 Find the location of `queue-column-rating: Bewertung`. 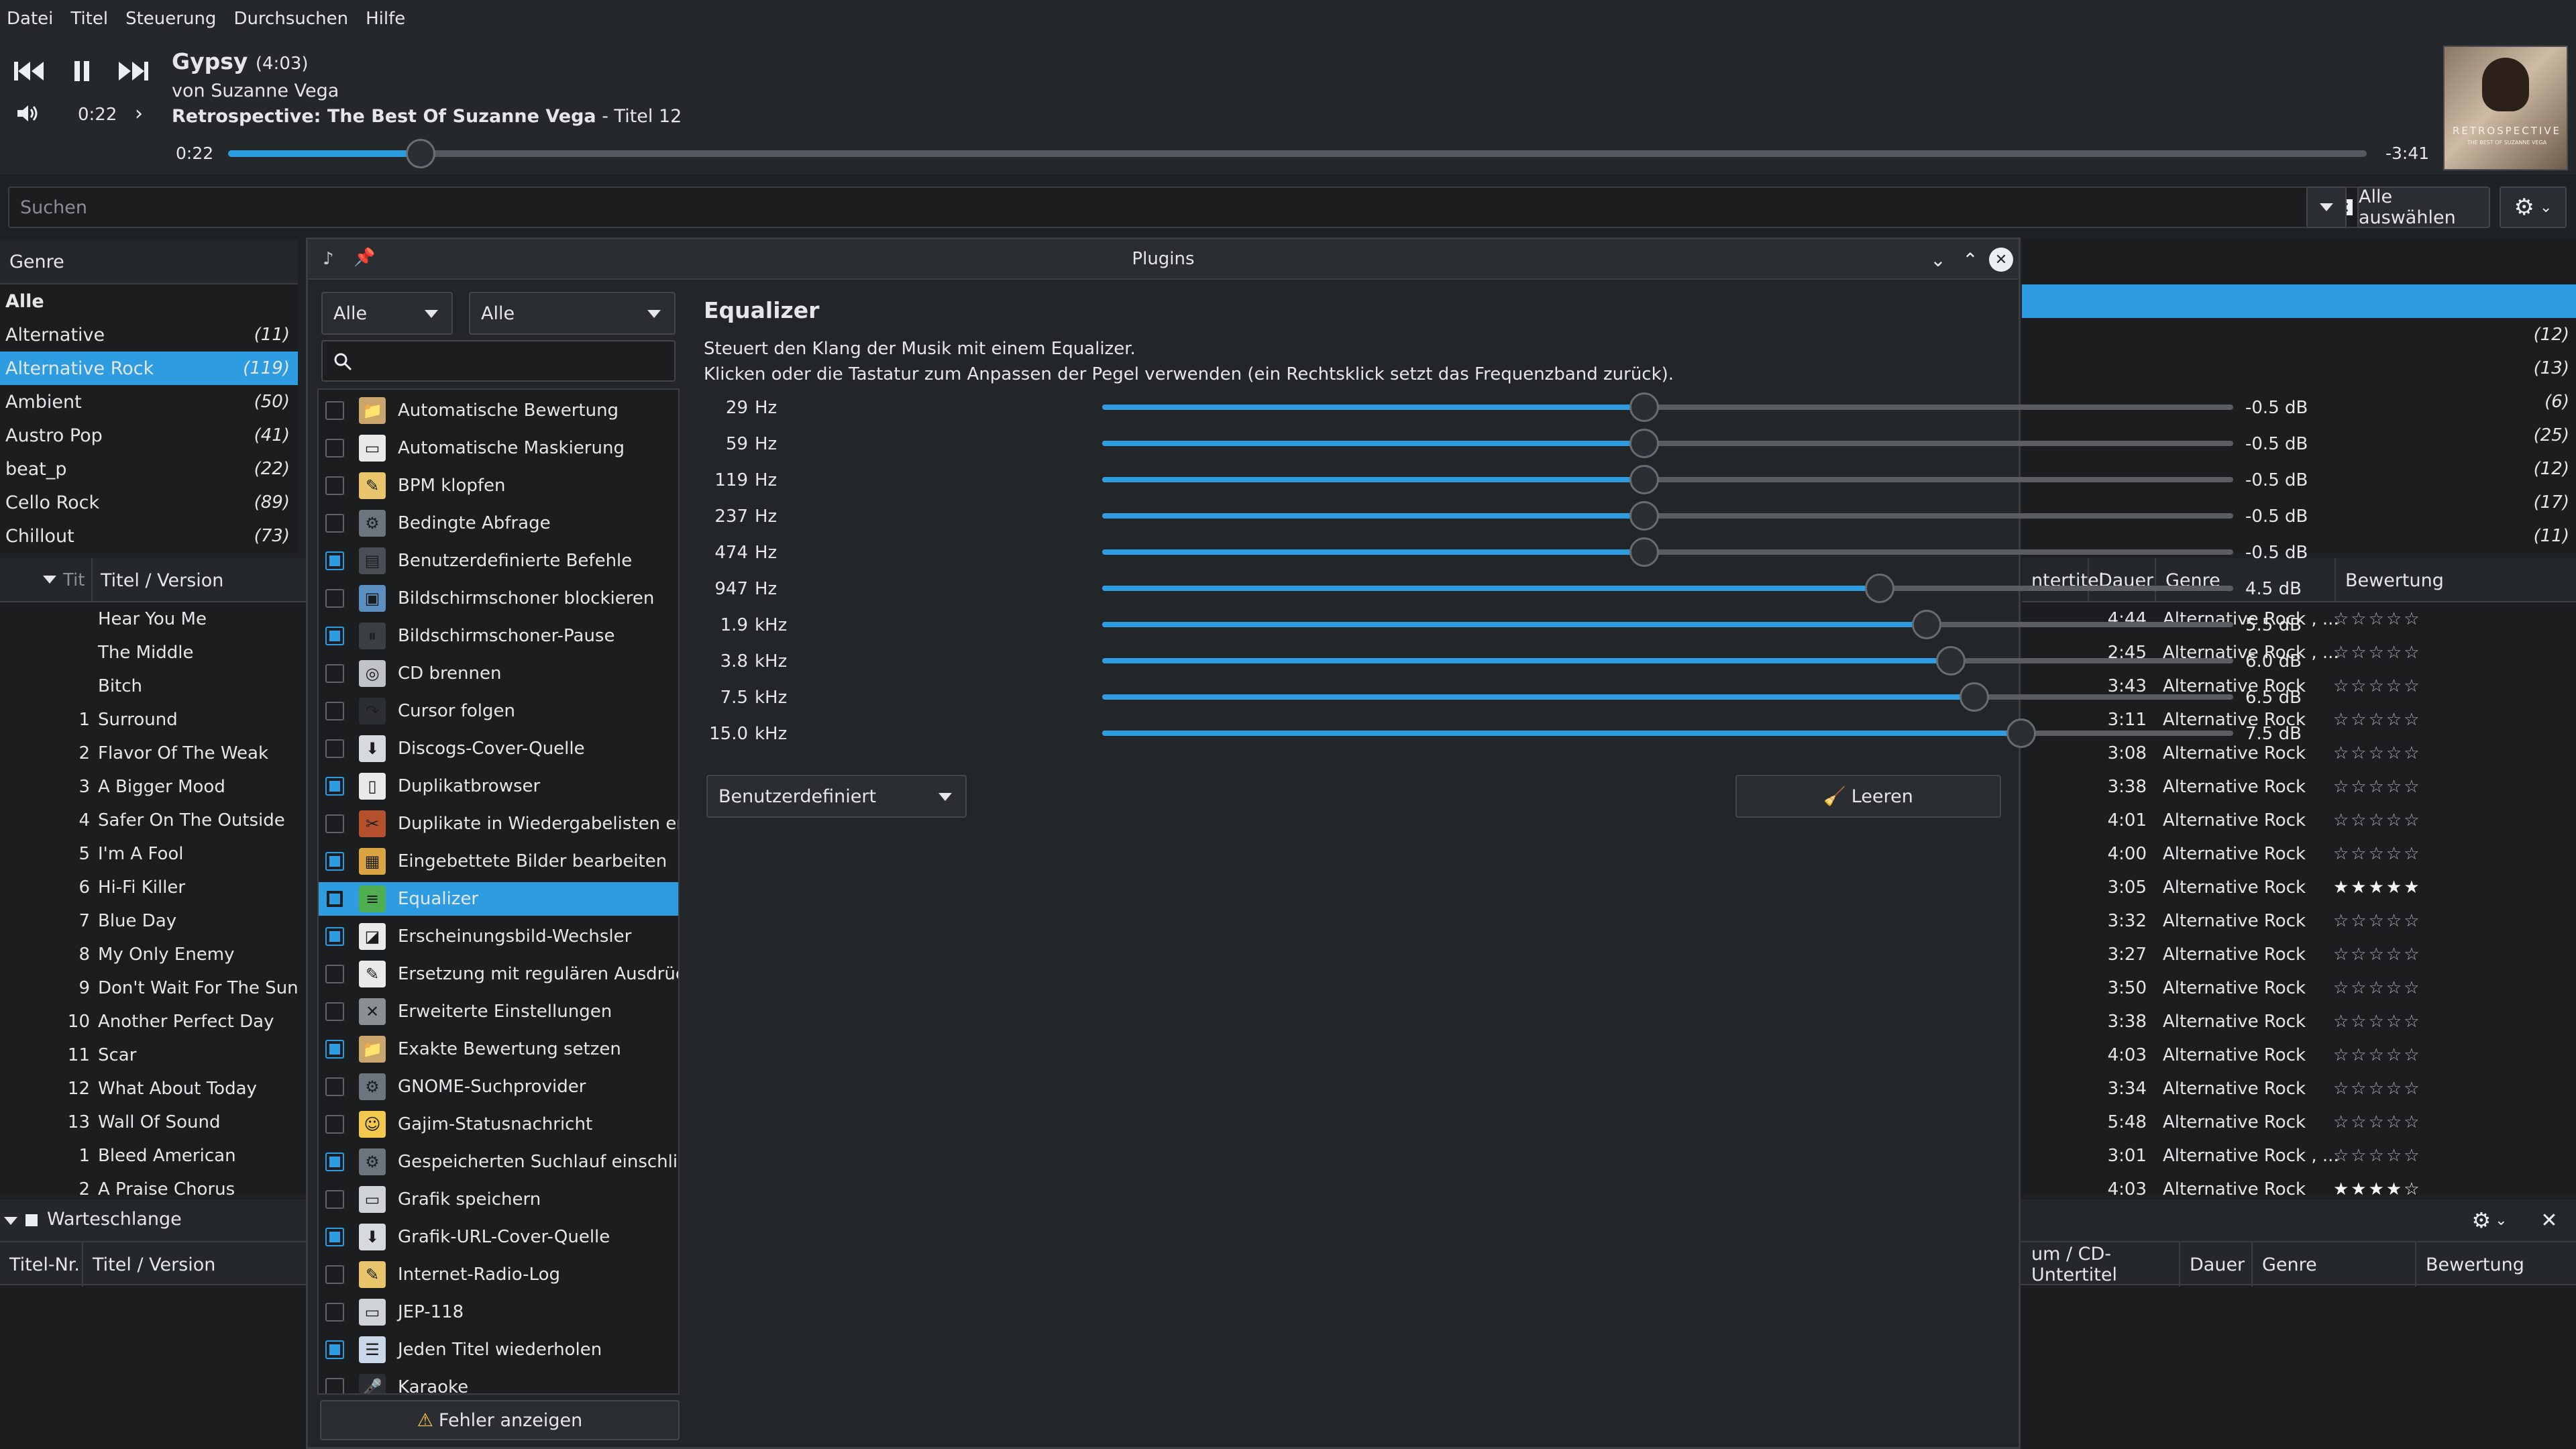

queue-column-rating: Bewertung is located at coordinates (2496, 1264).